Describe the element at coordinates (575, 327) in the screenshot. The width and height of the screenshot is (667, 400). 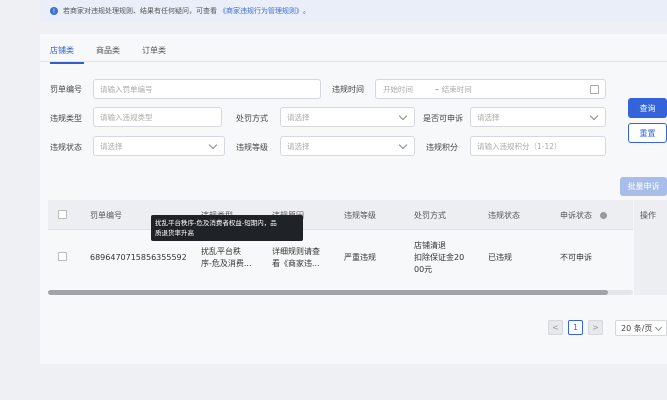
I see `page-1-button: 1` at that location.